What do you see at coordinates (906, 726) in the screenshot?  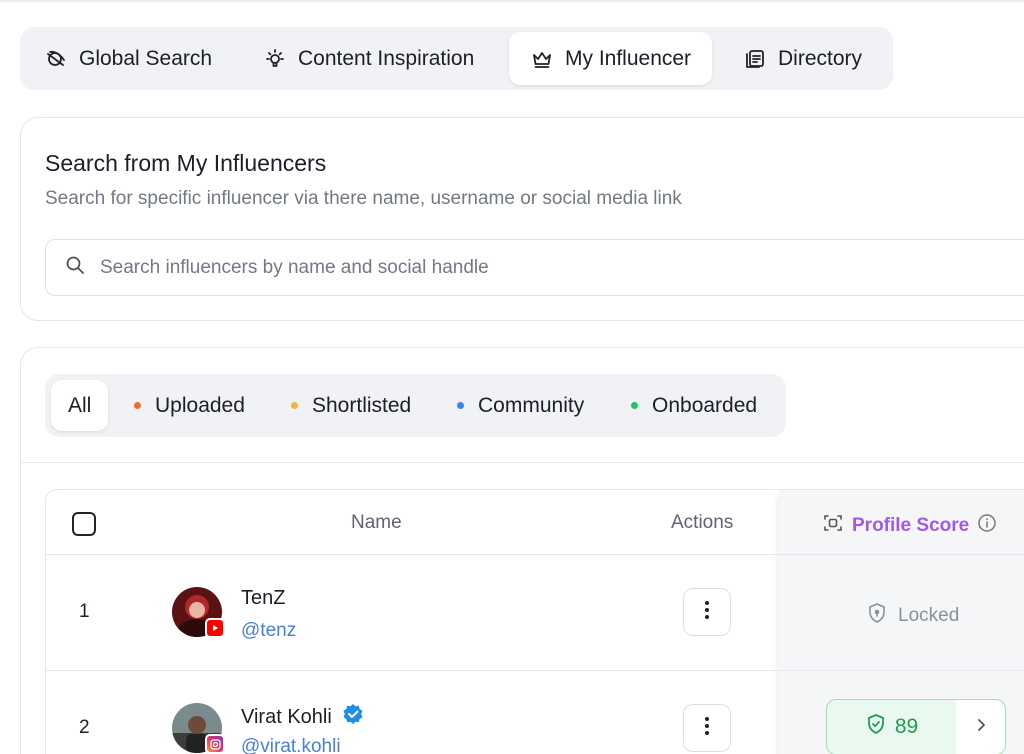 I see `profile-score-value: 89` at bounding box center [906, 726].